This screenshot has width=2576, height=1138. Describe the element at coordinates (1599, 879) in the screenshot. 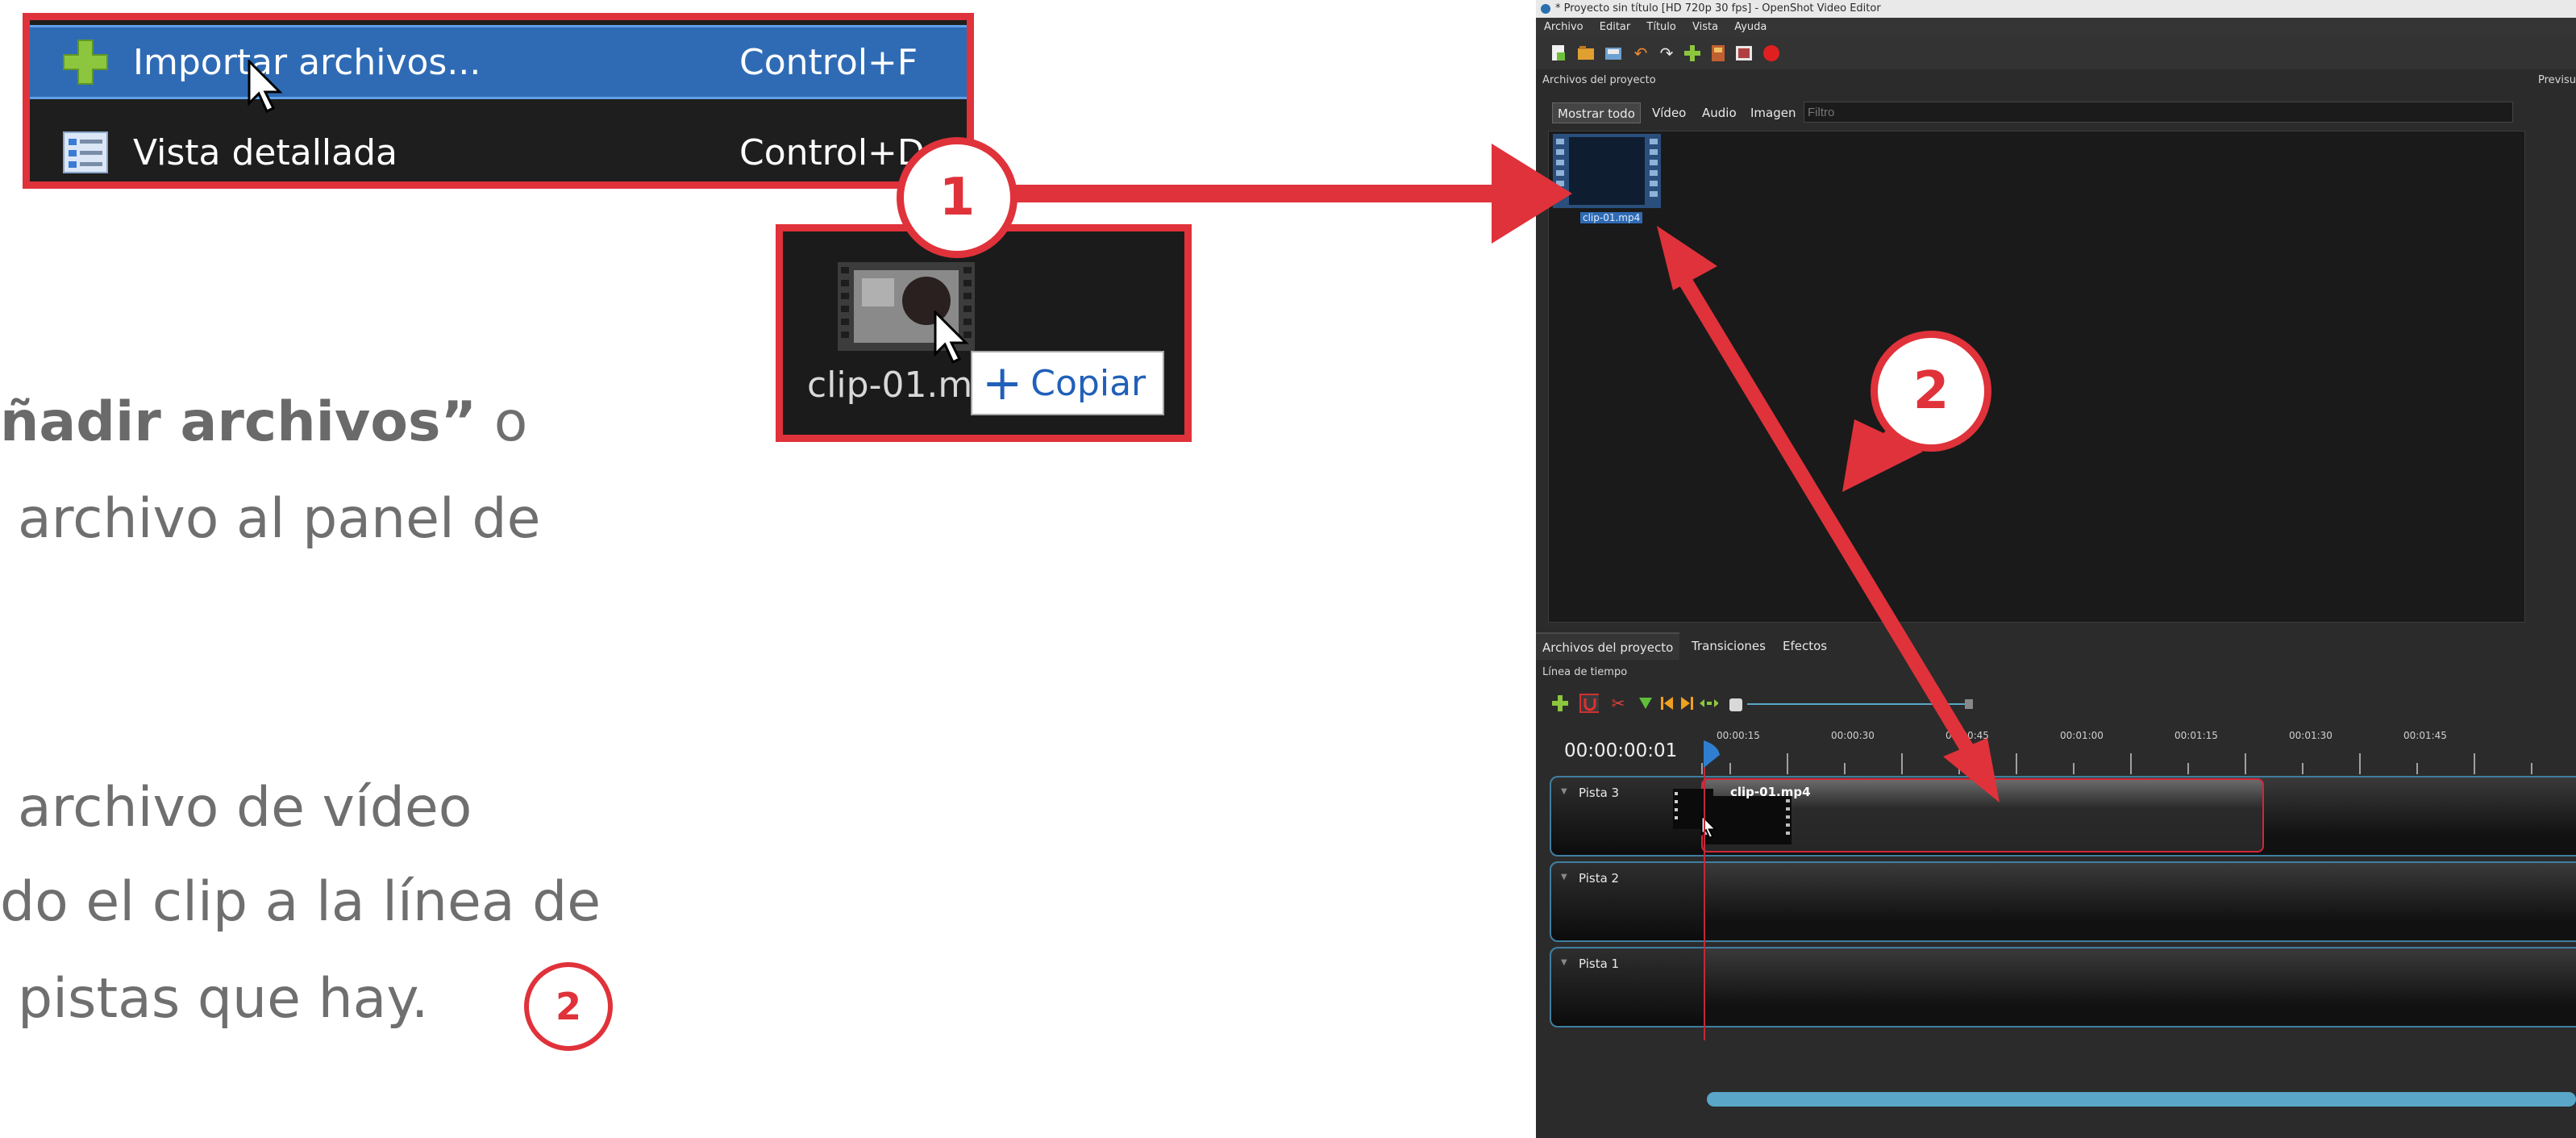

I see `track-label: Pista 2` at that location.